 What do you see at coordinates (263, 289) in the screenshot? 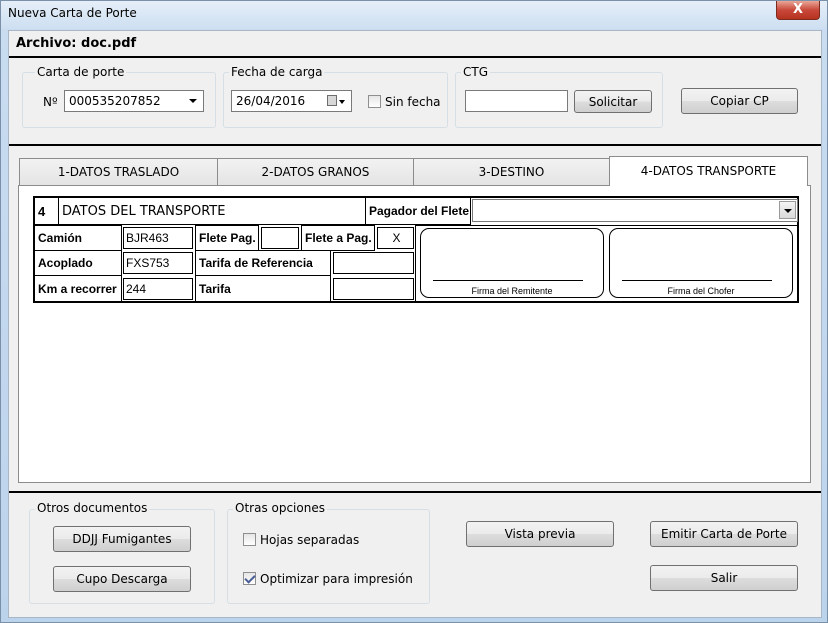
I see `tarifa-label: Tarifa` at bounding box center [263, 289].